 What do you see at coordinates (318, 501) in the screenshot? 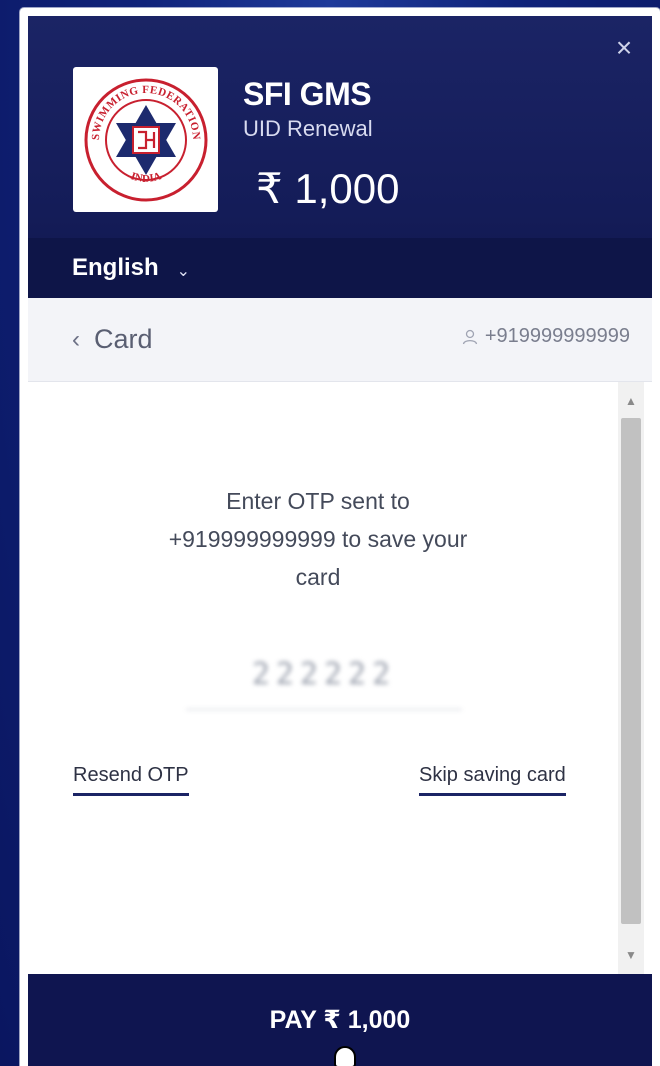
I see `otp-message-line: Enter OTP sent to` at bounding box center [318, 501].